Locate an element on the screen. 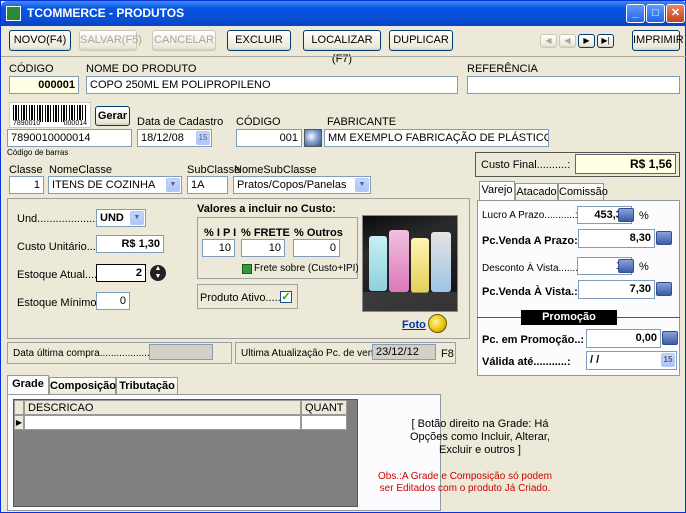 This screenshot has width=686, height=513. fabricante-codigo-field: 001 is located at coordinates (269, 138).